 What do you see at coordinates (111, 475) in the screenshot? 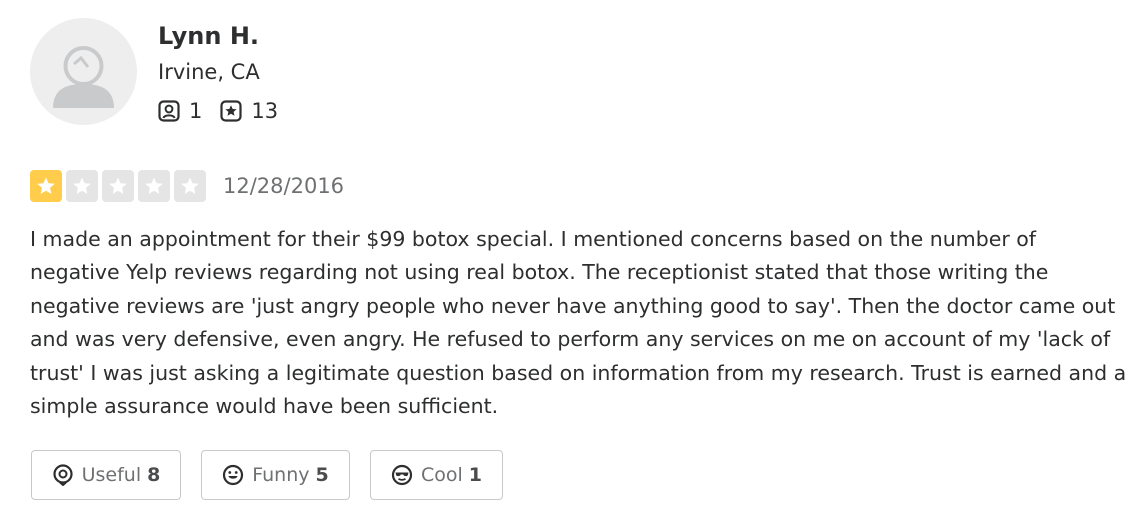
I see `useful-label: Useful` at bounding box center [111, 475].